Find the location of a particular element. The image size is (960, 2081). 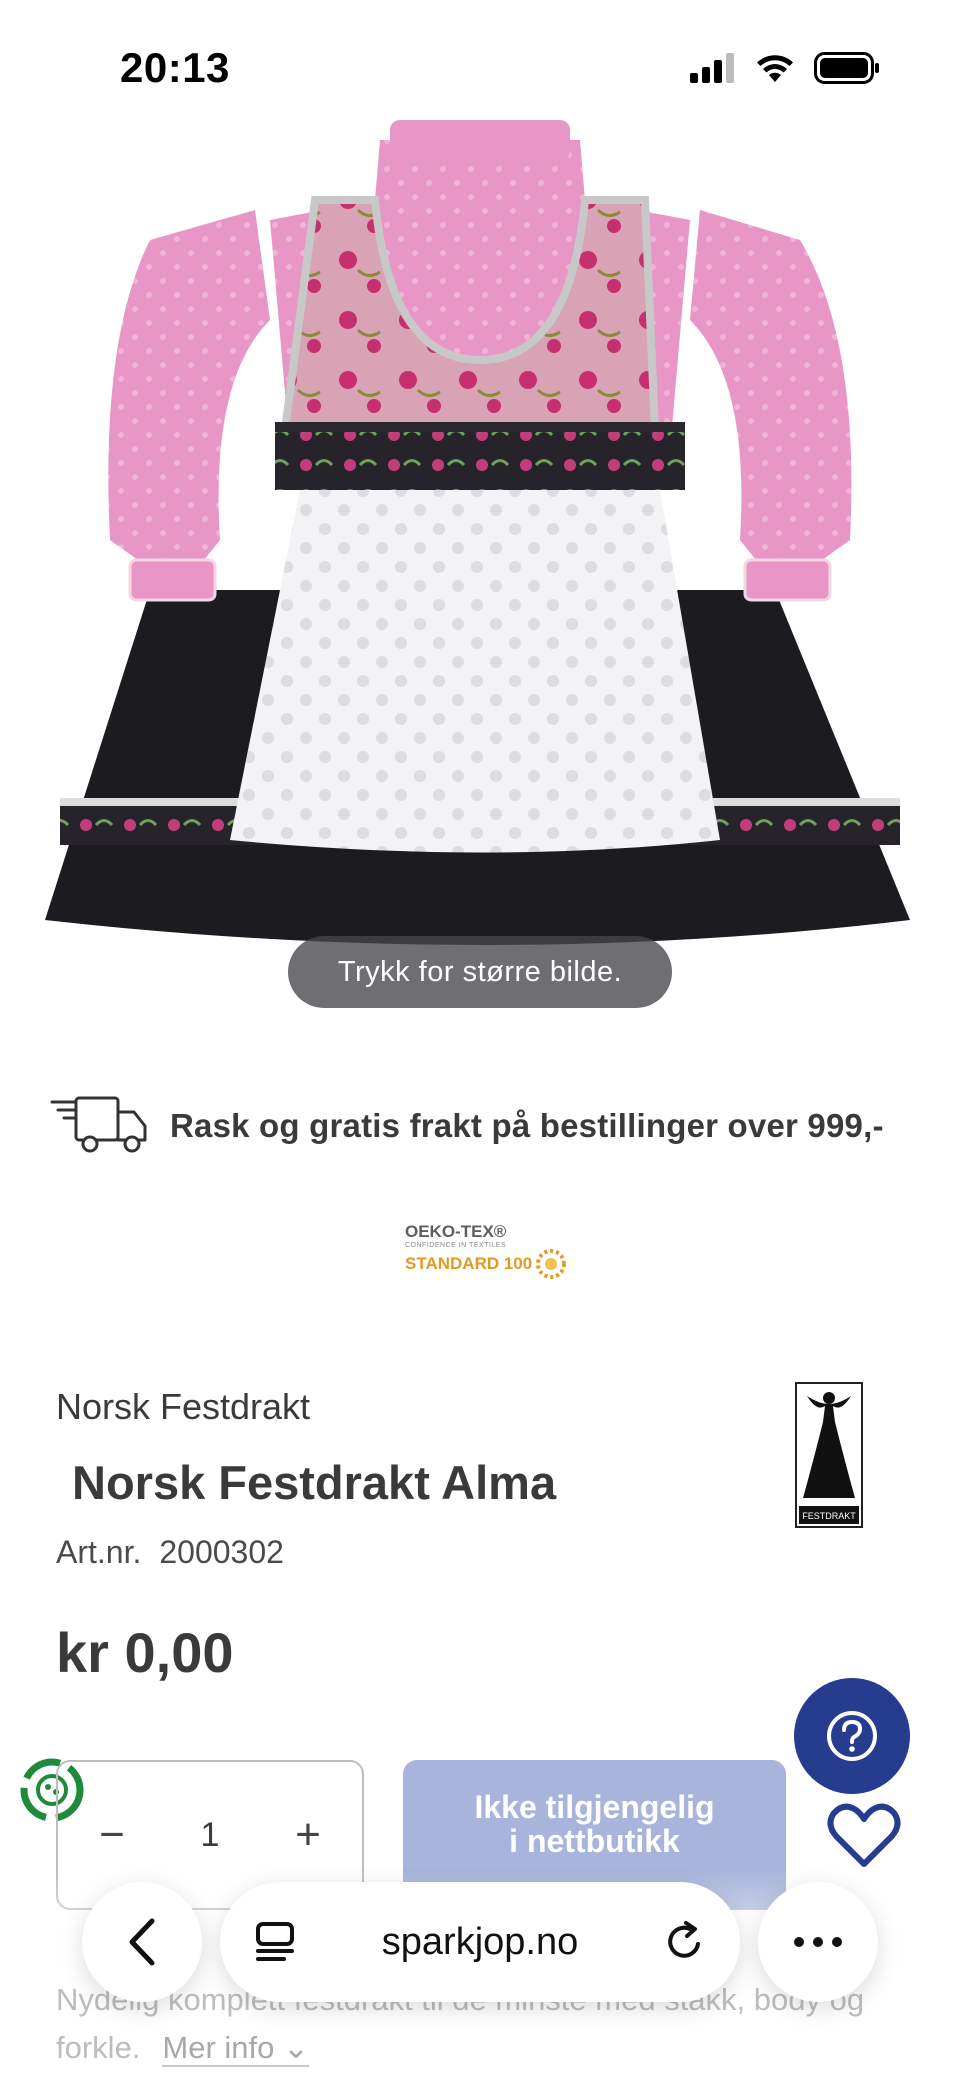

more-info-label: Mer info is located at coordinates (218, 2047).